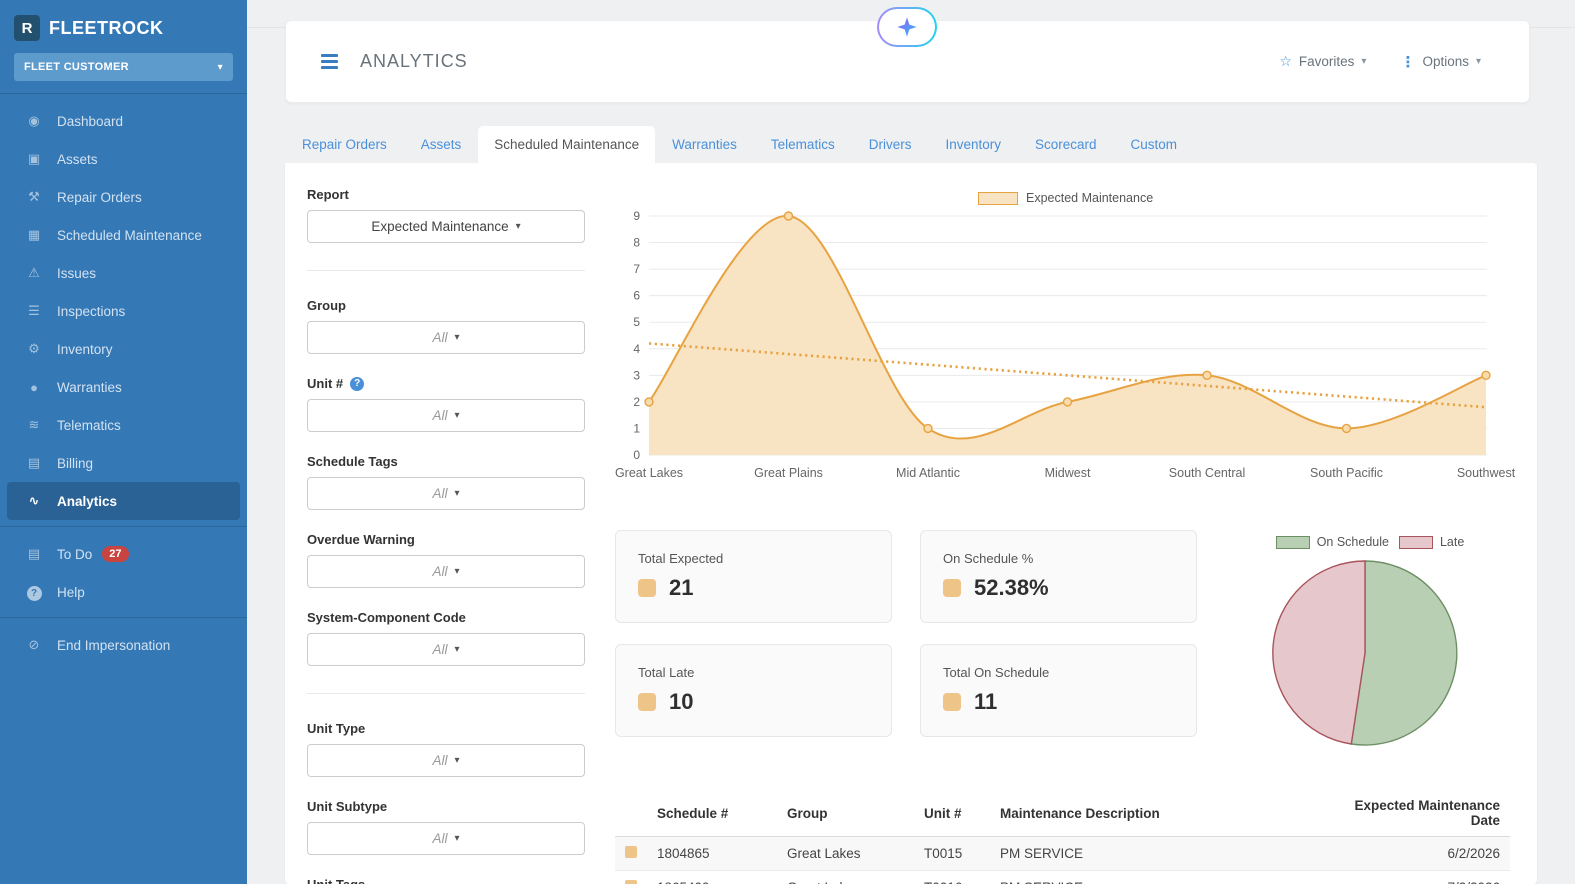  Describe the element at coordinates (123, 67) in the screenshot. I see `fleet-customer-selector: FLEET CUSTOMER ▾` at that location.